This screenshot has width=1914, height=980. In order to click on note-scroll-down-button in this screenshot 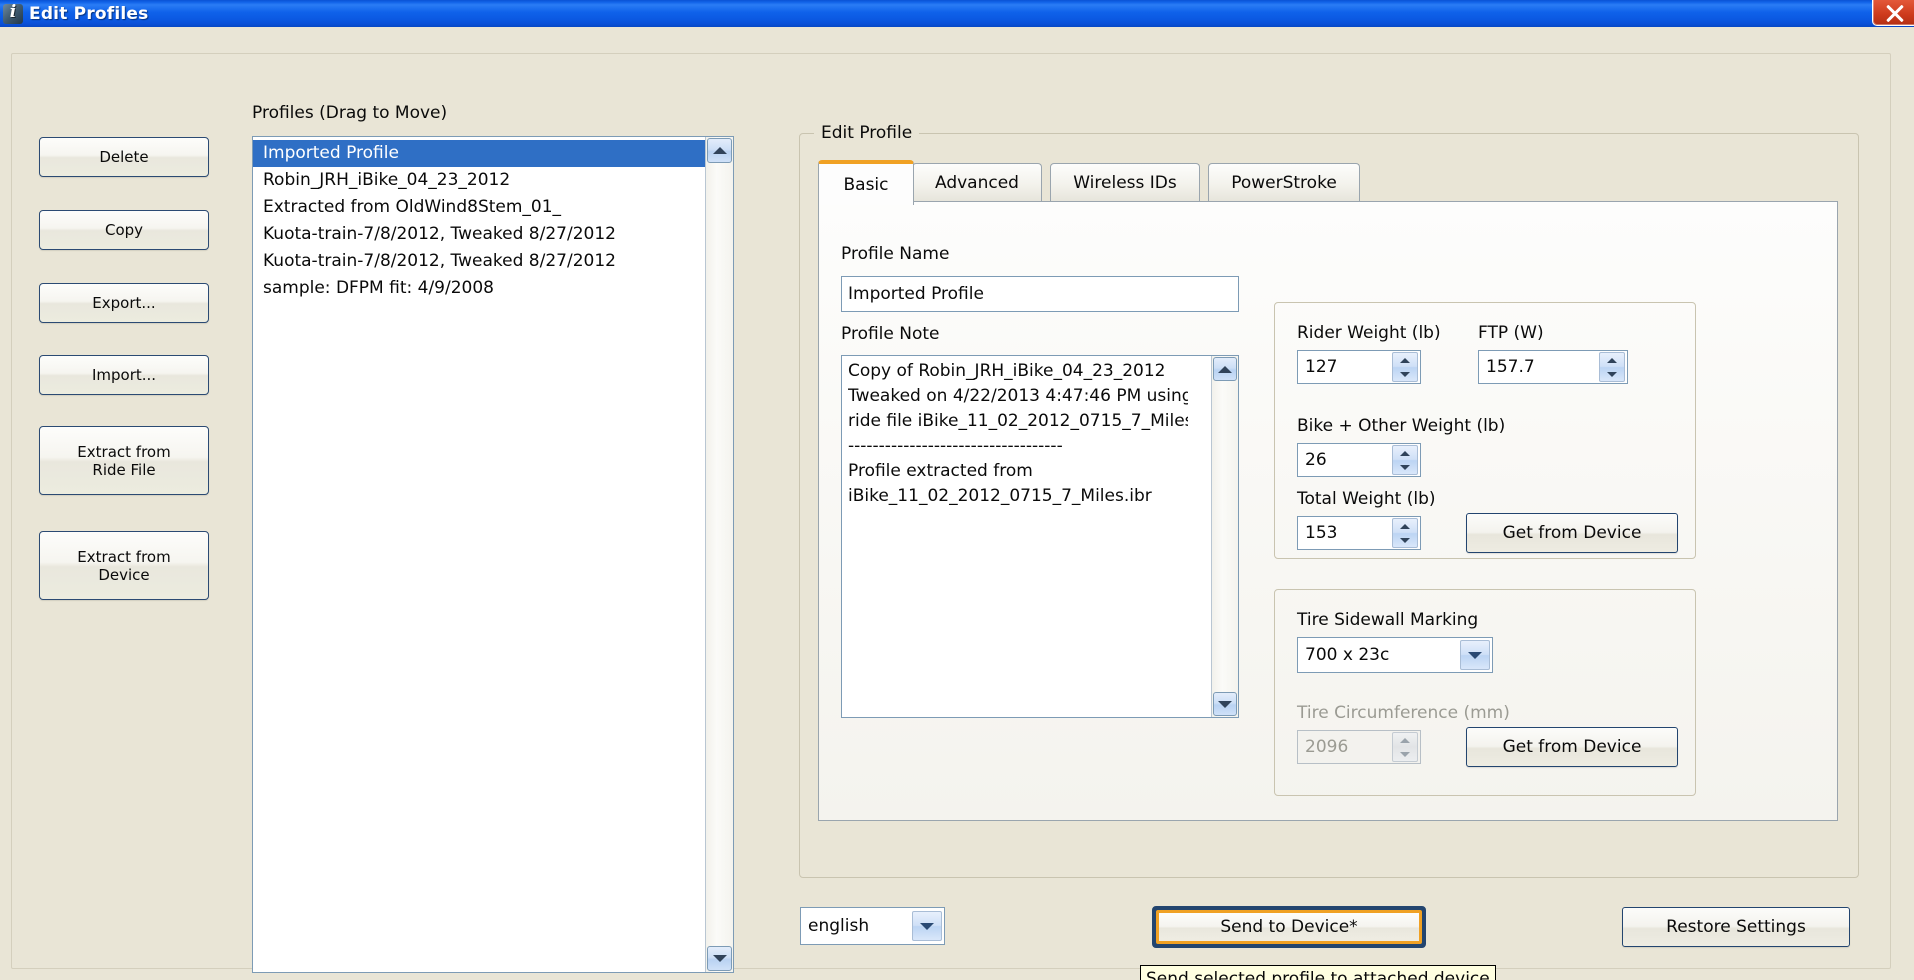, I will do `click(1225, 704)`.